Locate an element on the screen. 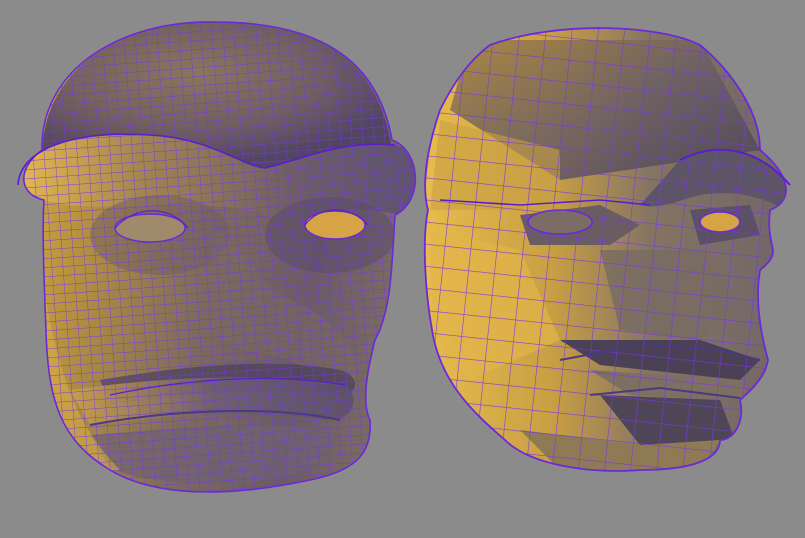  cage-right-eye is located at coordinates (720, 222).